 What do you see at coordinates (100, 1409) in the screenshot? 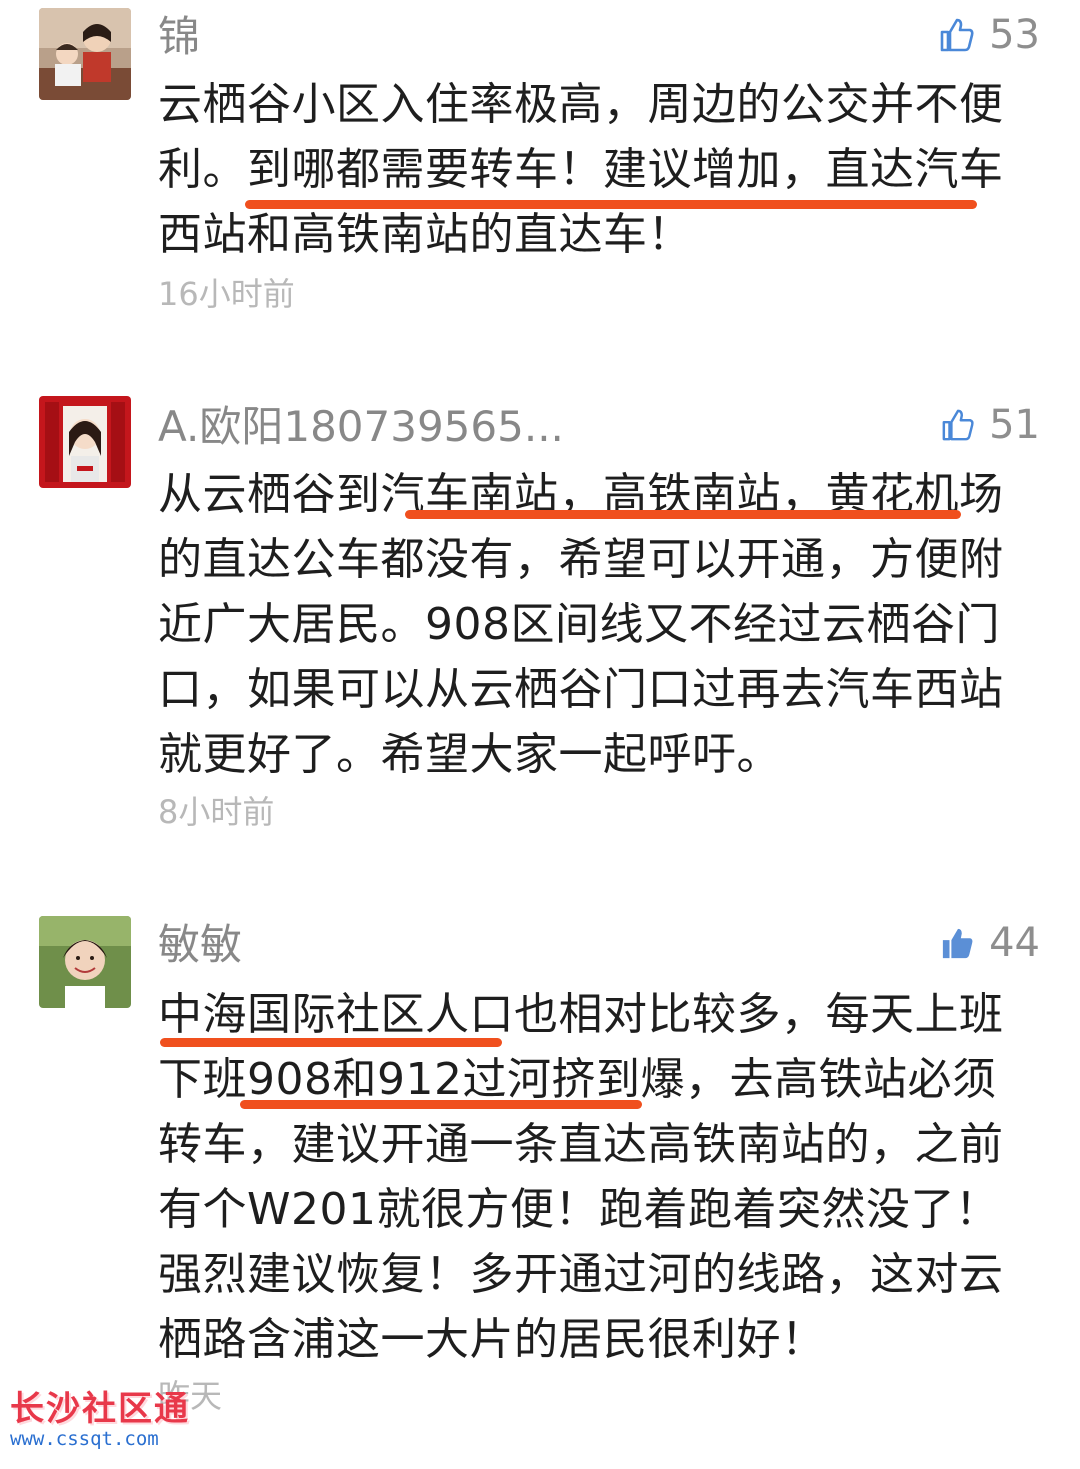
I see `watermark-title: 长沙社区通` at bounding box center [100, 1409].